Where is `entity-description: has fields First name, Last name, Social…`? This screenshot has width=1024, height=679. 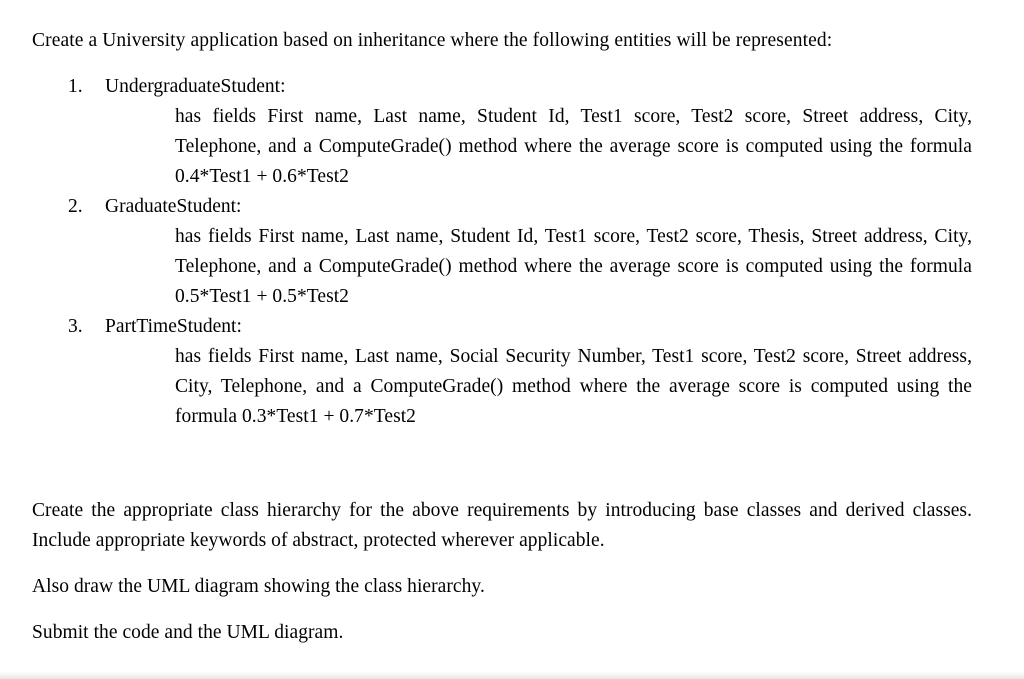 entity-description: has fields First name, Last name, Social… is located at coordinates (573, 386).